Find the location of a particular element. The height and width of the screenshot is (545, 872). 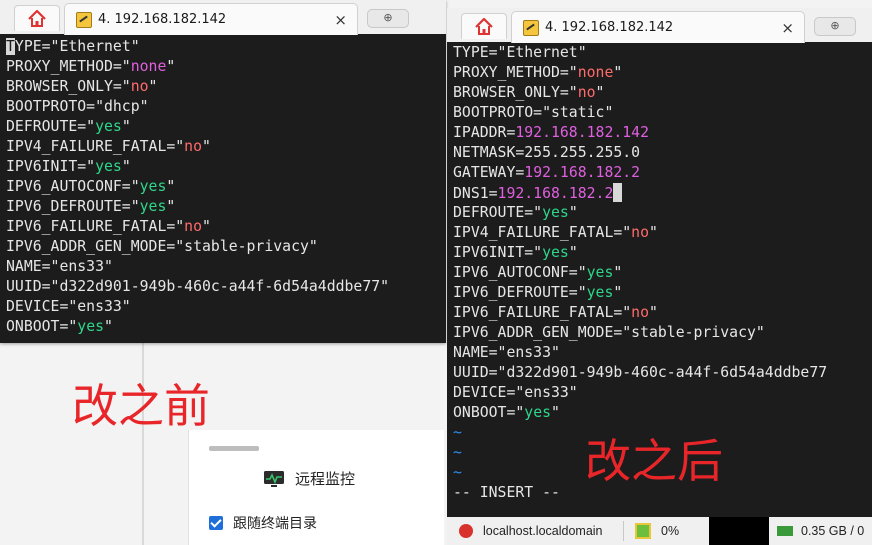

cpu-graph is located at coordinates (739, 531).